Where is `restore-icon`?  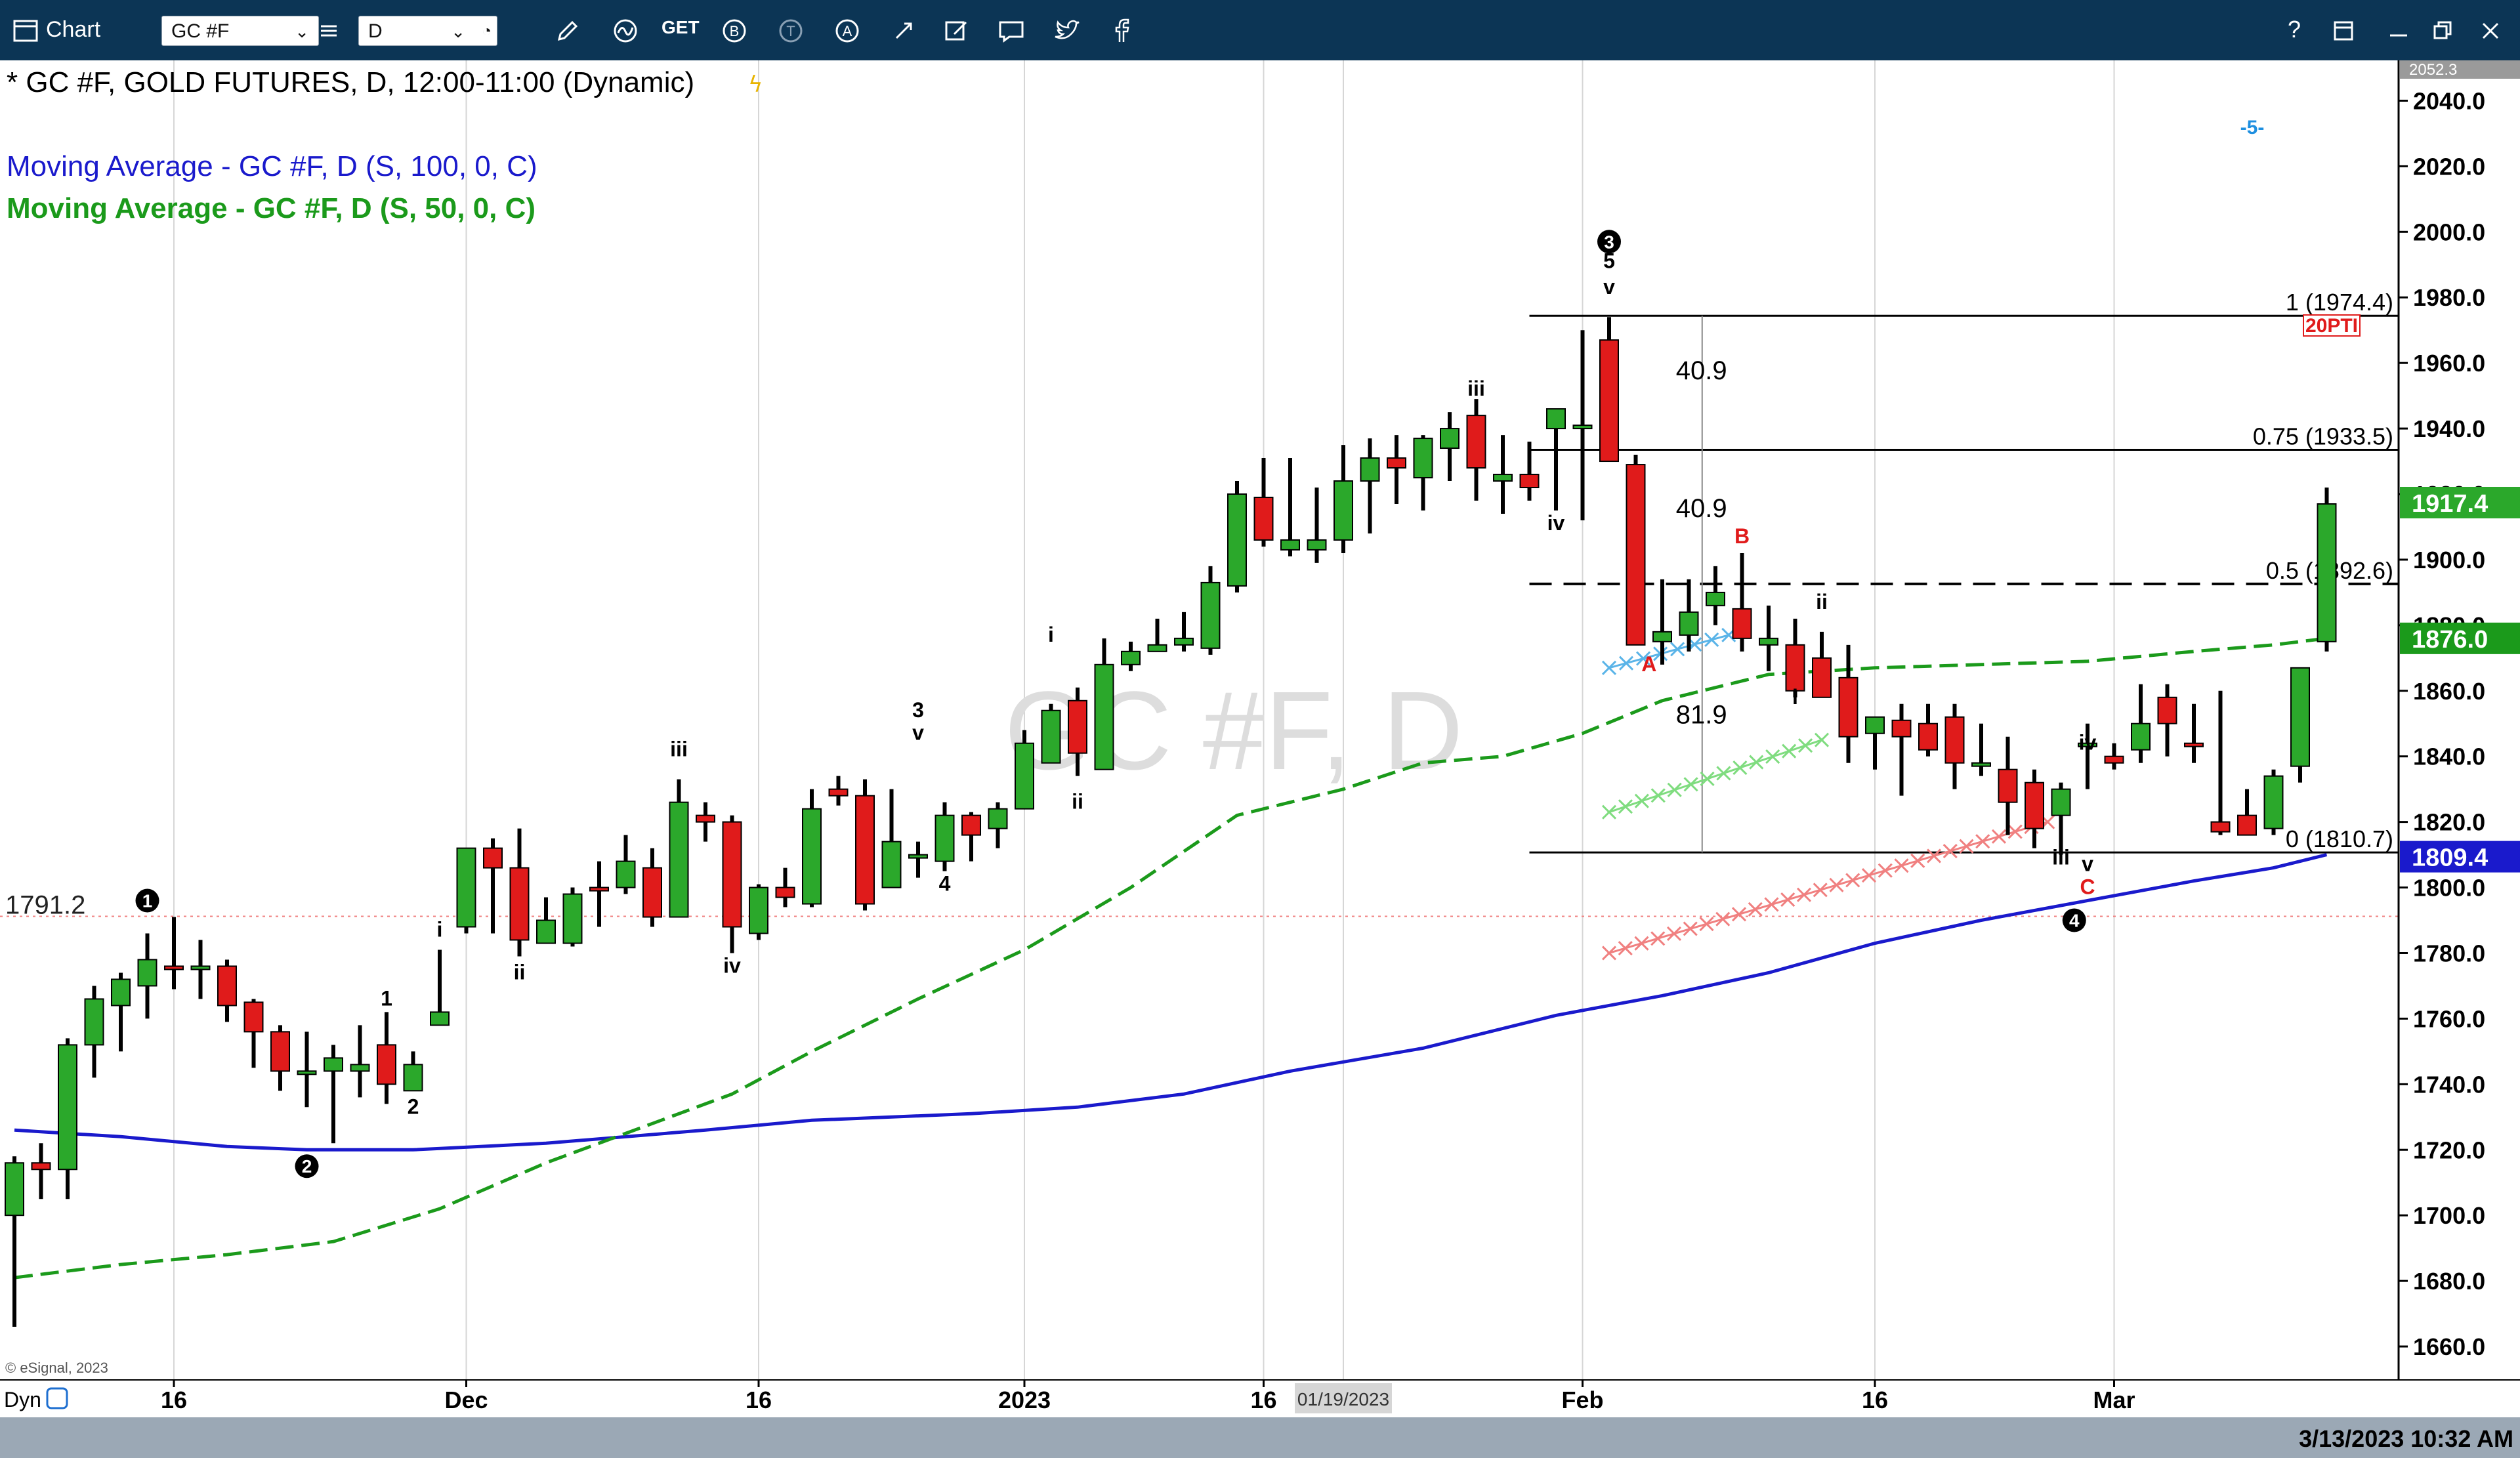 restore-icon is located at coordinates (2443, 30).